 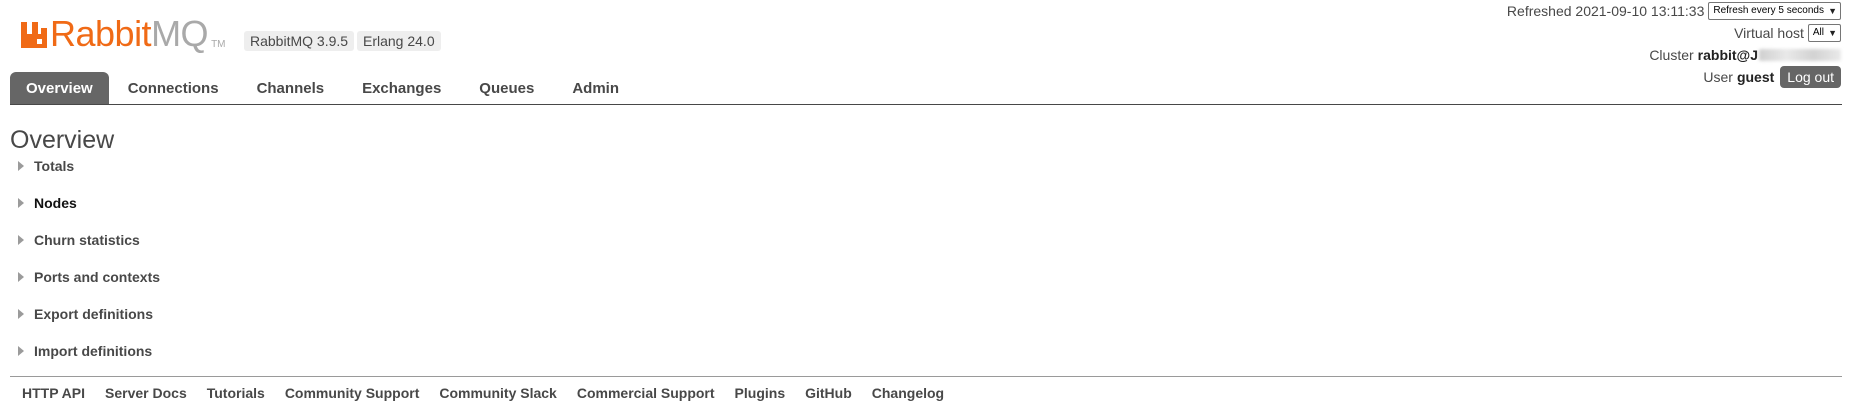 What do you see at coordinates (401, 88) in the screenshot?
I see `tab-exchanges: Exchanges` at bounding box center [401, 88].